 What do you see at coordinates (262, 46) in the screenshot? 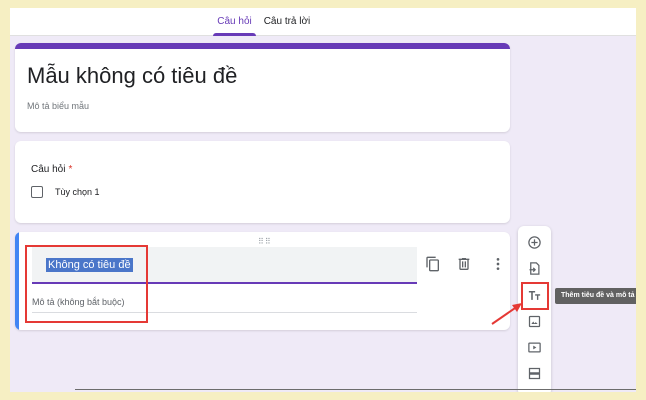
I see `accent-strip` at bounding box center [262, 46].